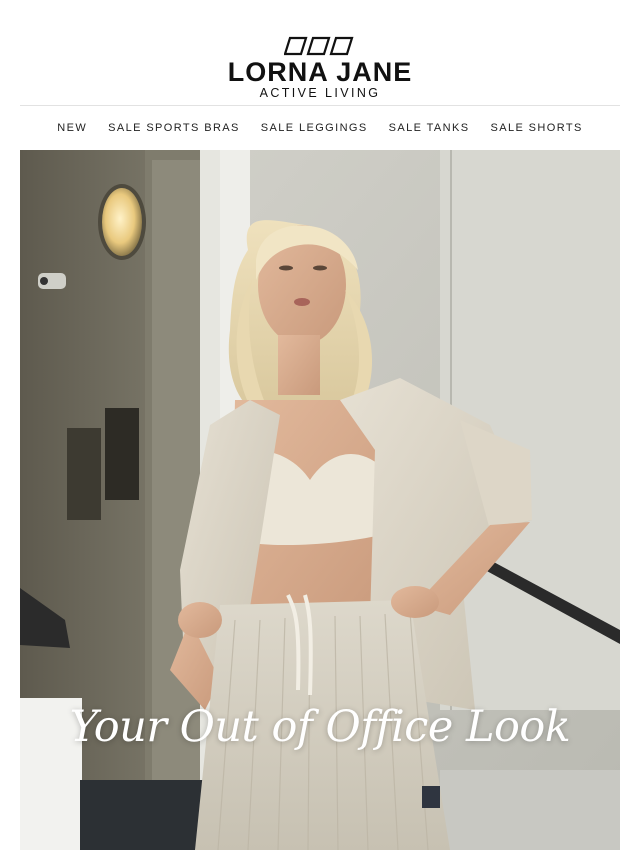 Image resolution: width=640 pixels, height=854 pixels. I want to click on nav-item-sale-sports-bras: SALE SPORTS BRAS, so click(174, 128).